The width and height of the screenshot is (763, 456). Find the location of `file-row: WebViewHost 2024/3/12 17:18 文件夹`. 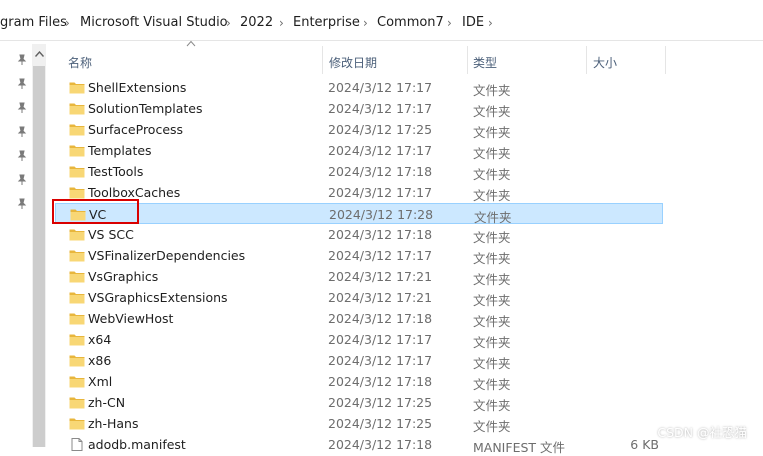

file-row: WebViewHost 2024/3/12 17:18 文件夹 is located at coordinates (359, 318).